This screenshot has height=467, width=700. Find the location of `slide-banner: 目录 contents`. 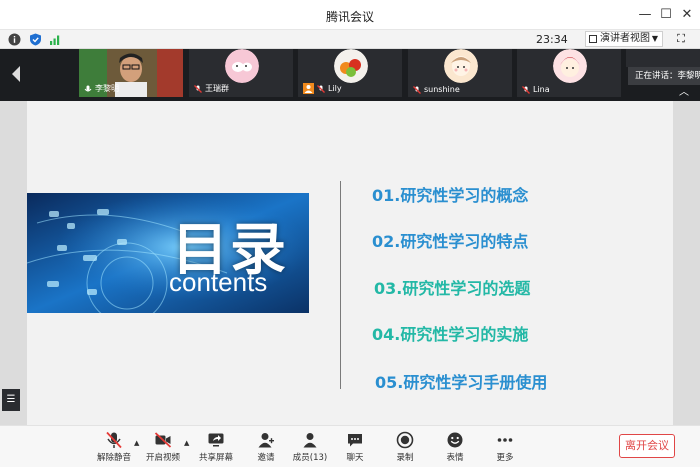

slide-banner: 目录 contents is located at coordinates (168, 253).